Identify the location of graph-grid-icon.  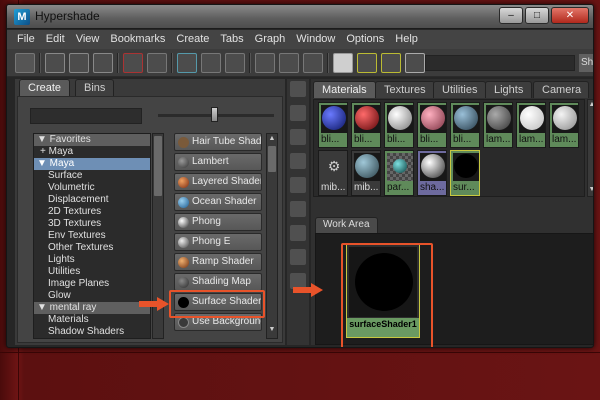
(157, 63).